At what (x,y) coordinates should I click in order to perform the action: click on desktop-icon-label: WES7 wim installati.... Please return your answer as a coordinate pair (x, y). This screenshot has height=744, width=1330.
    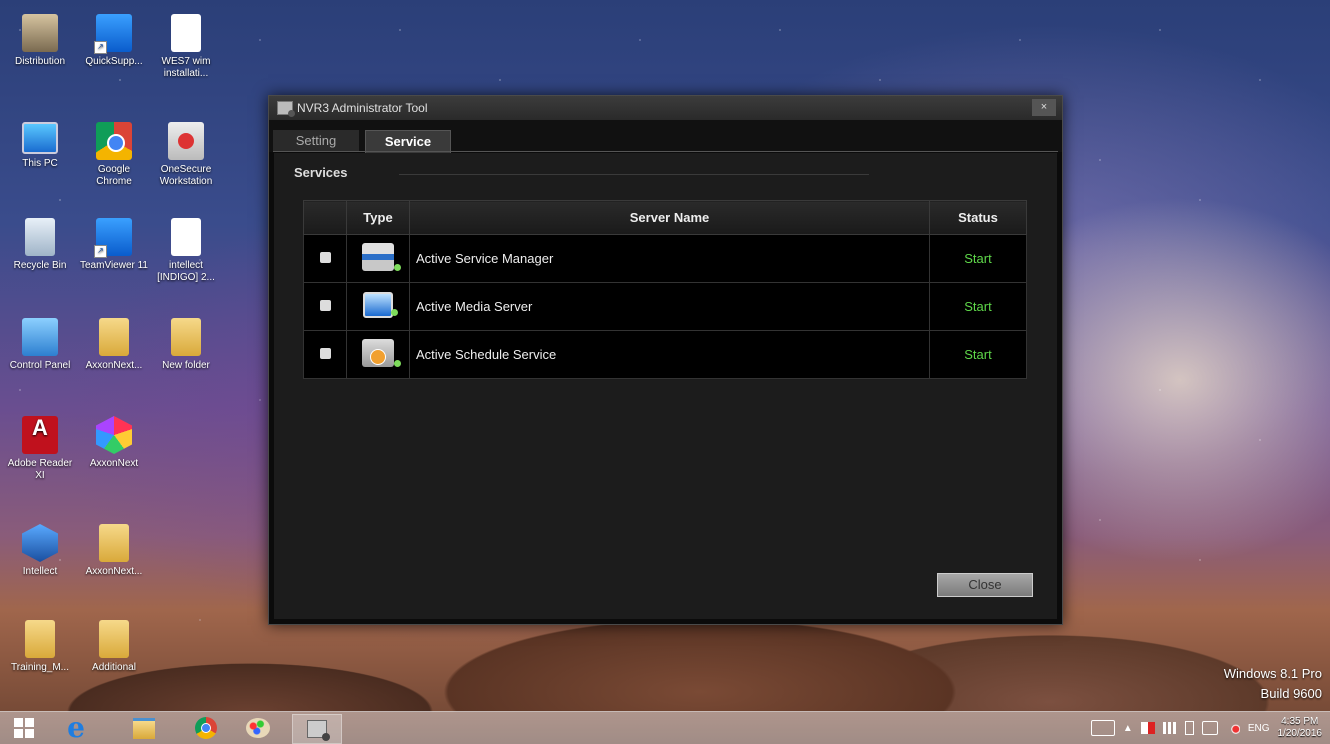
    Looking at the image, I should click on (186, 67).